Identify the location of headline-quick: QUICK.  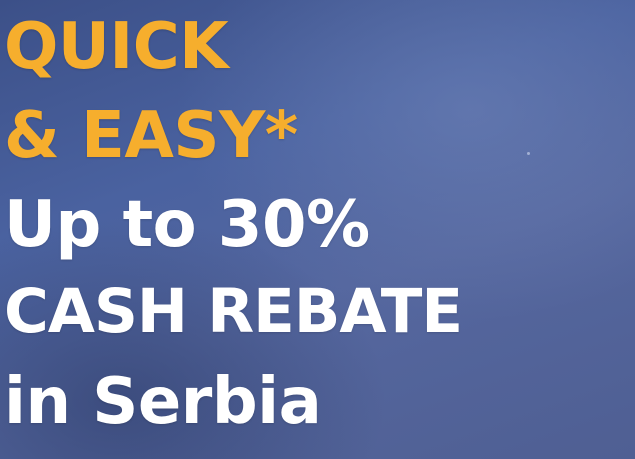
(116, 47).